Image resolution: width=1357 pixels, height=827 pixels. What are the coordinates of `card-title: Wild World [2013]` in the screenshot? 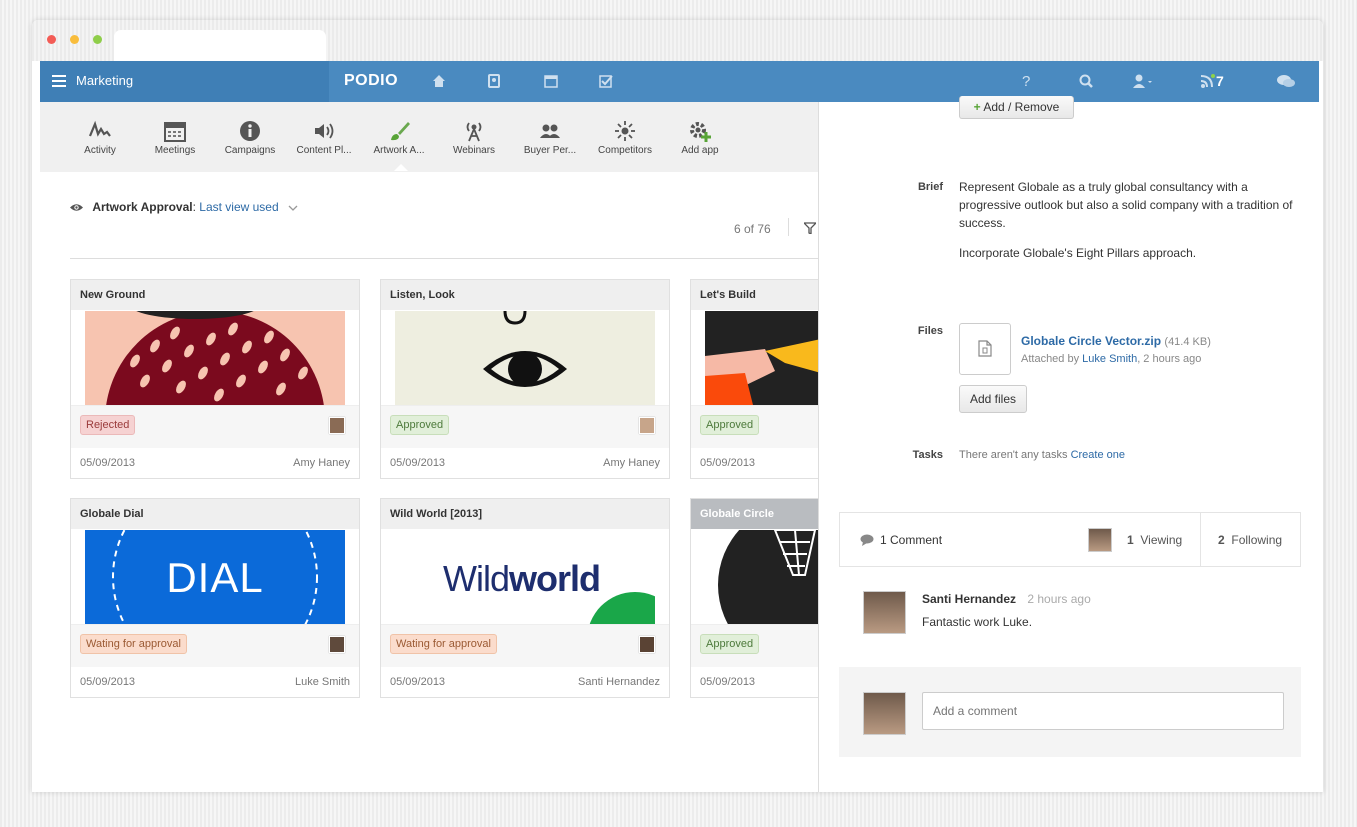 It's located at (525, 514).